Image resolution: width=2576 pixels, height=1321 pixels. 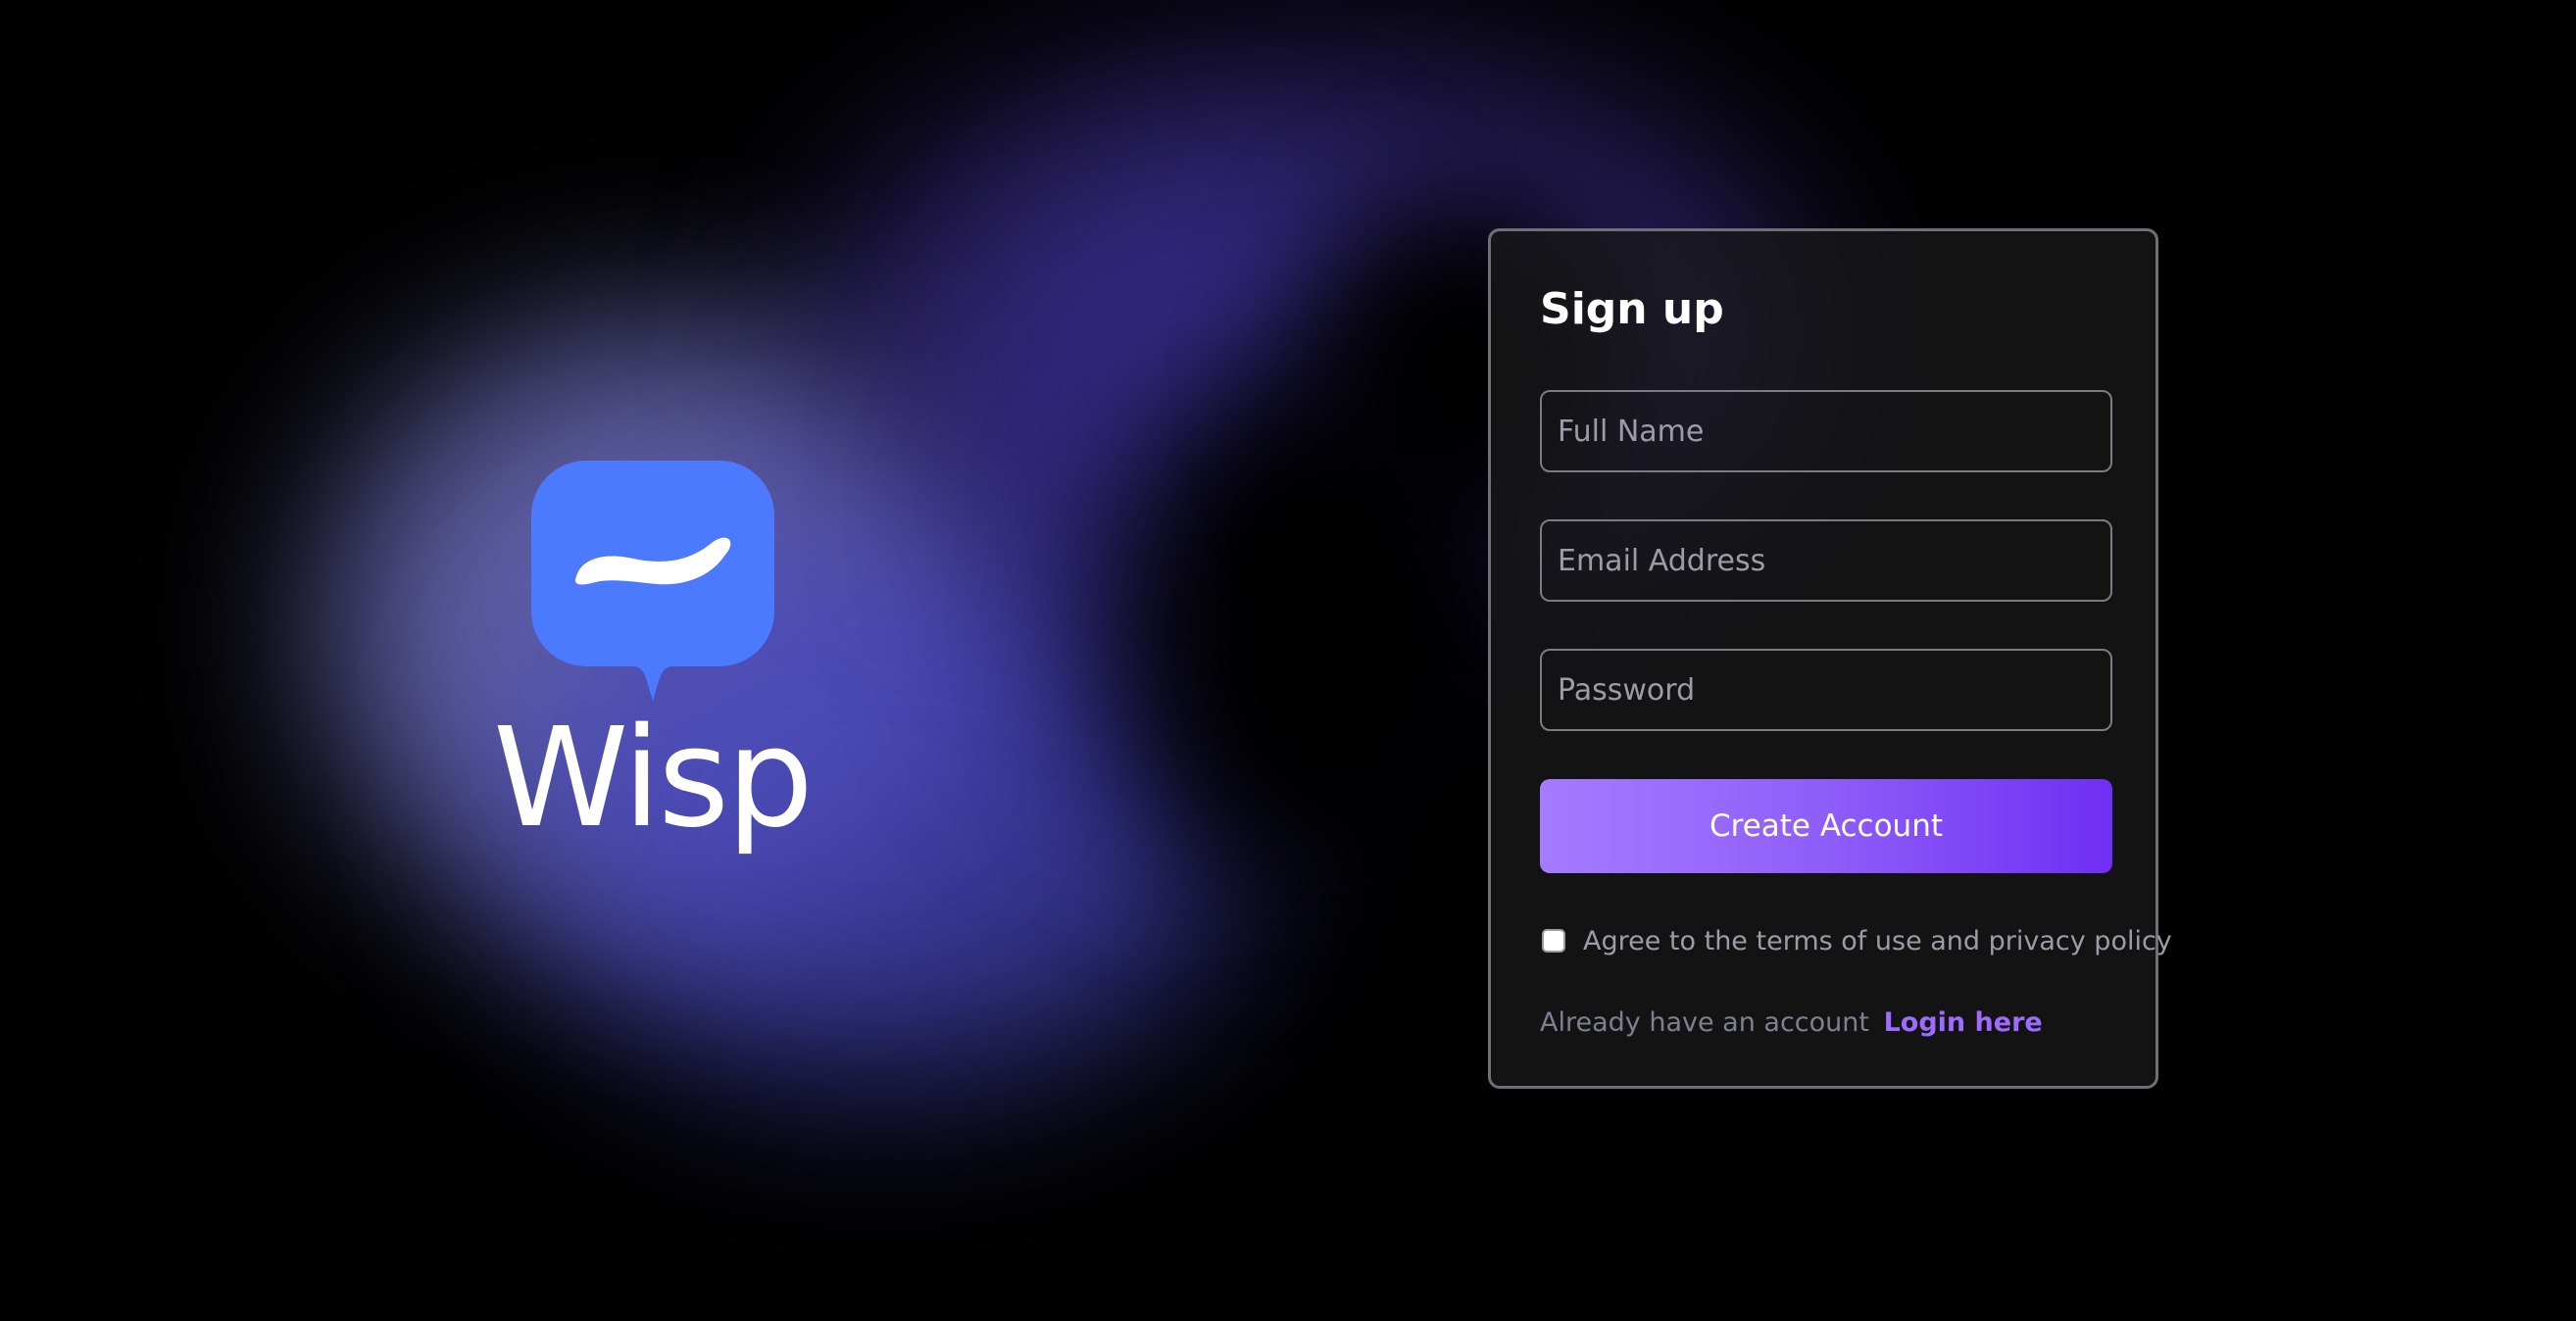 I want to click on form-title: Sign up, so click(x=1632, y=309).